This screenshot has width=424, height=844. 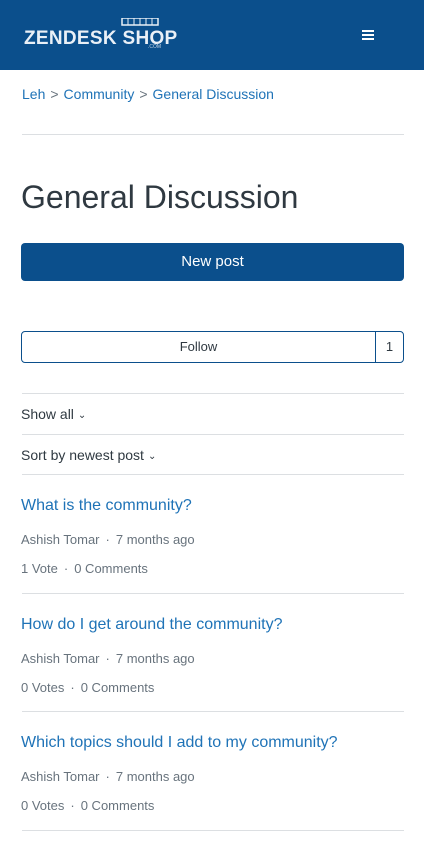 I want to click on page-title: General Discussion, so click(x=160, y=197).